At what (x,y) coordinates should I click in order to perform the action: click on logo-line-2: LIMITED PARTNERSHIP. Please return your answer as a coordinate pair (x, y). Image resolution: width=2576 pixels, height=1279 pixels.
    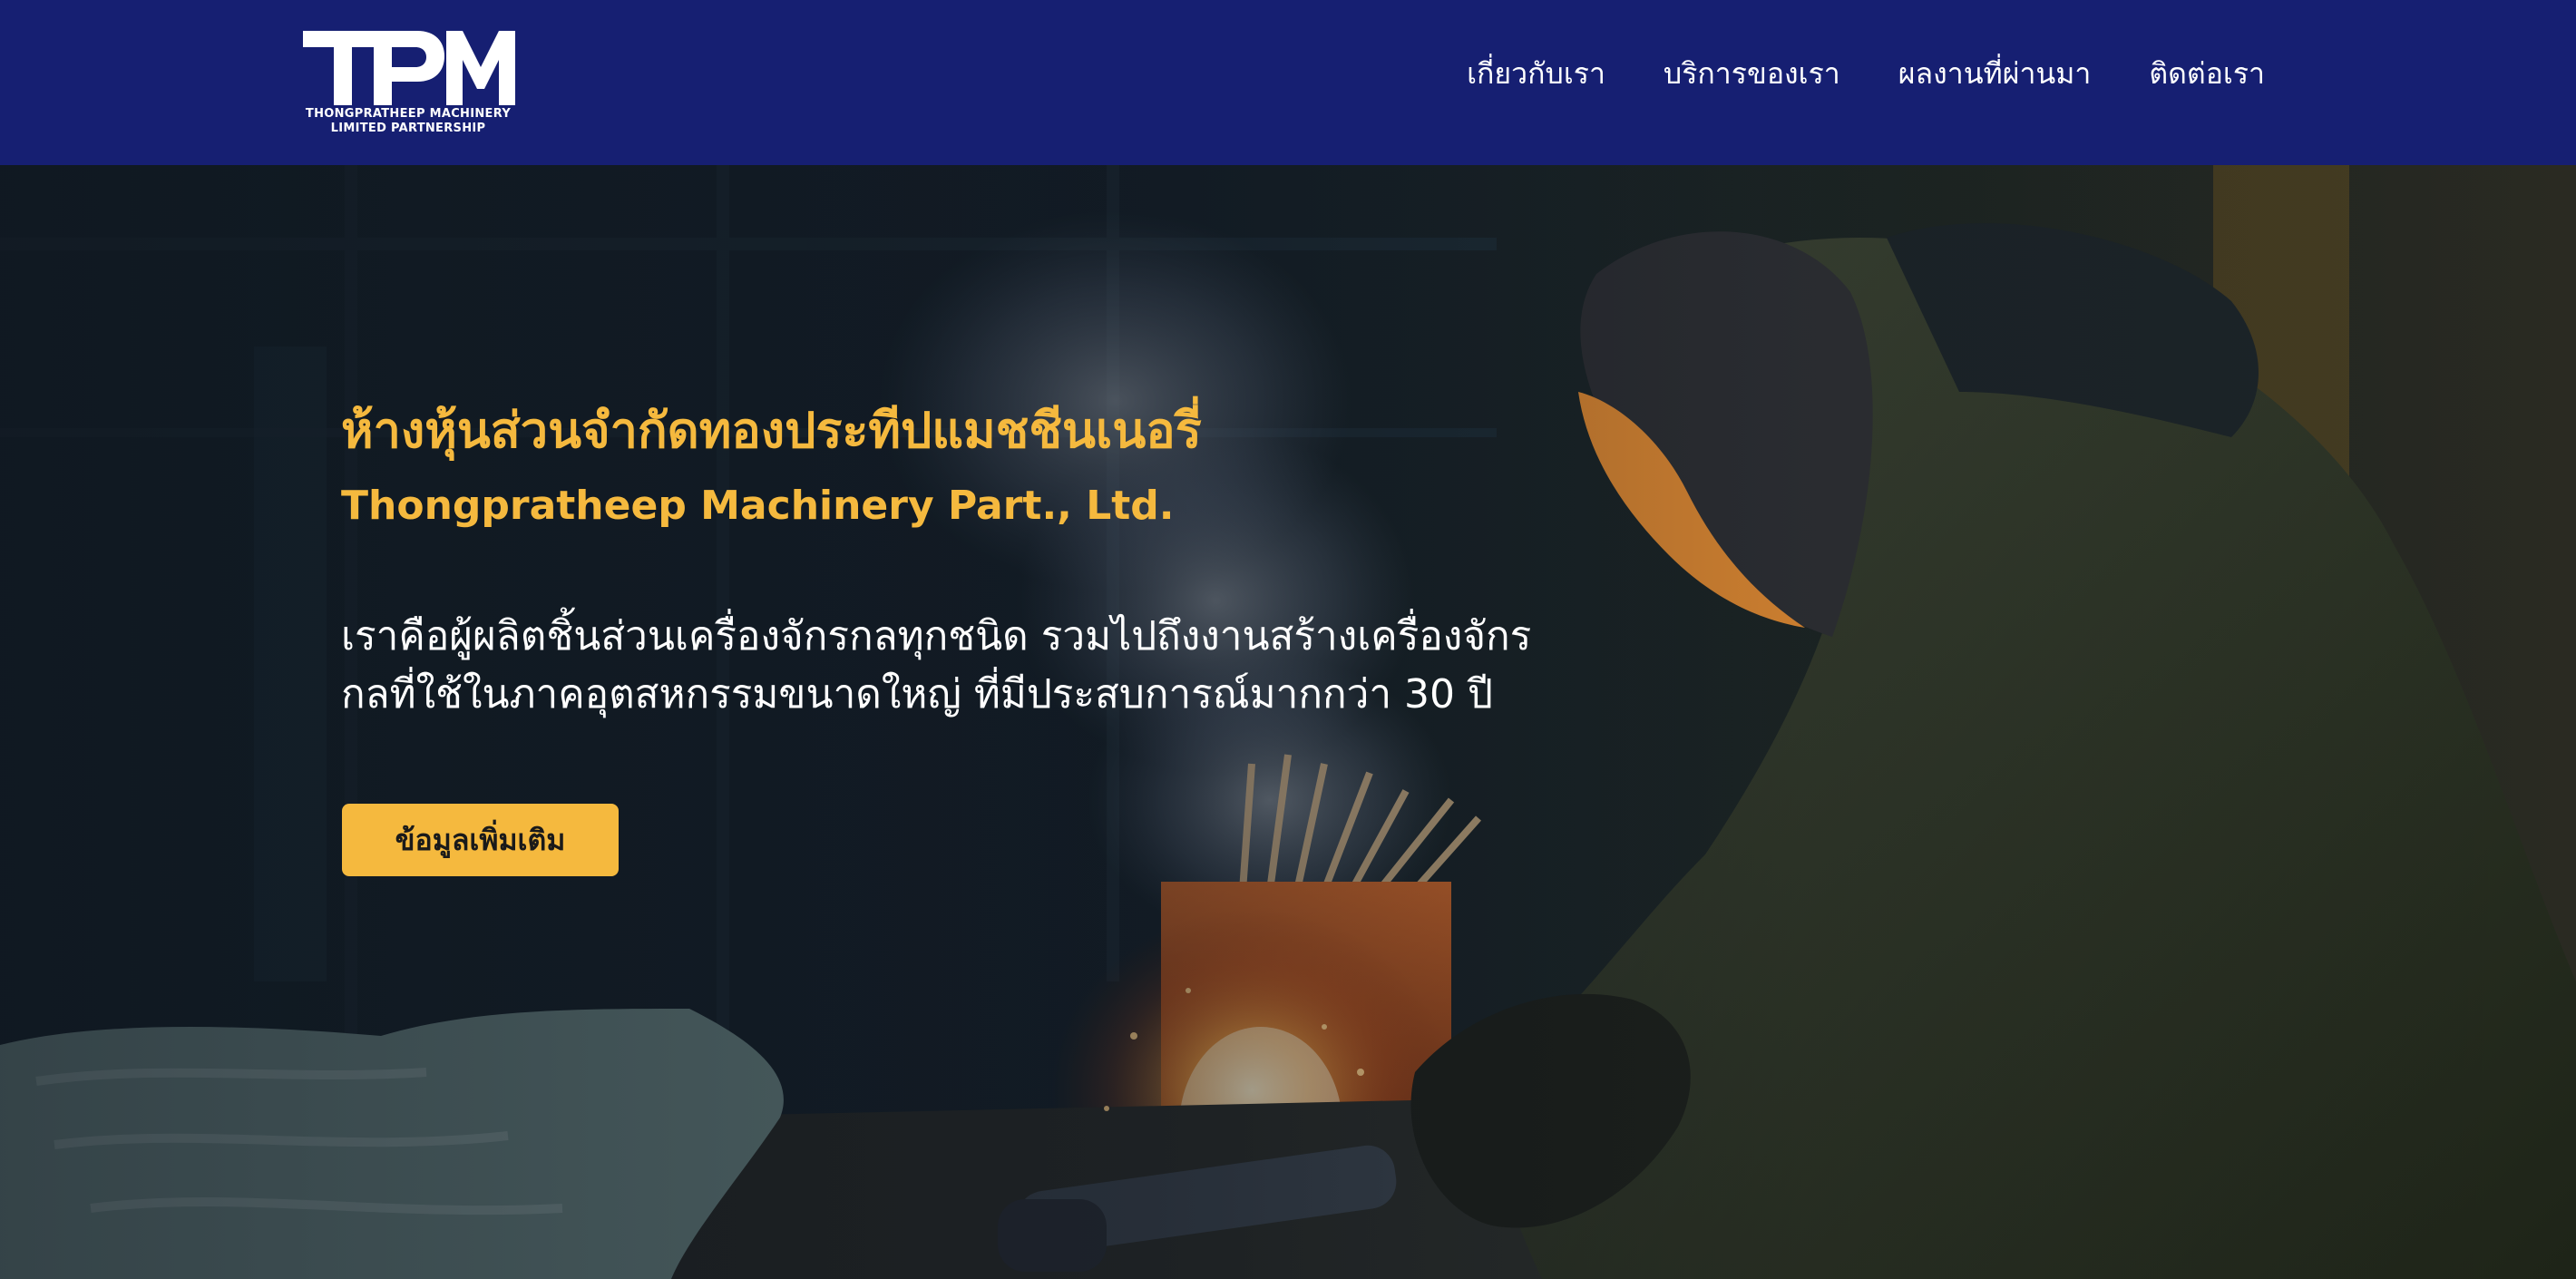
    Looking at the image, I should click on (408, 128).